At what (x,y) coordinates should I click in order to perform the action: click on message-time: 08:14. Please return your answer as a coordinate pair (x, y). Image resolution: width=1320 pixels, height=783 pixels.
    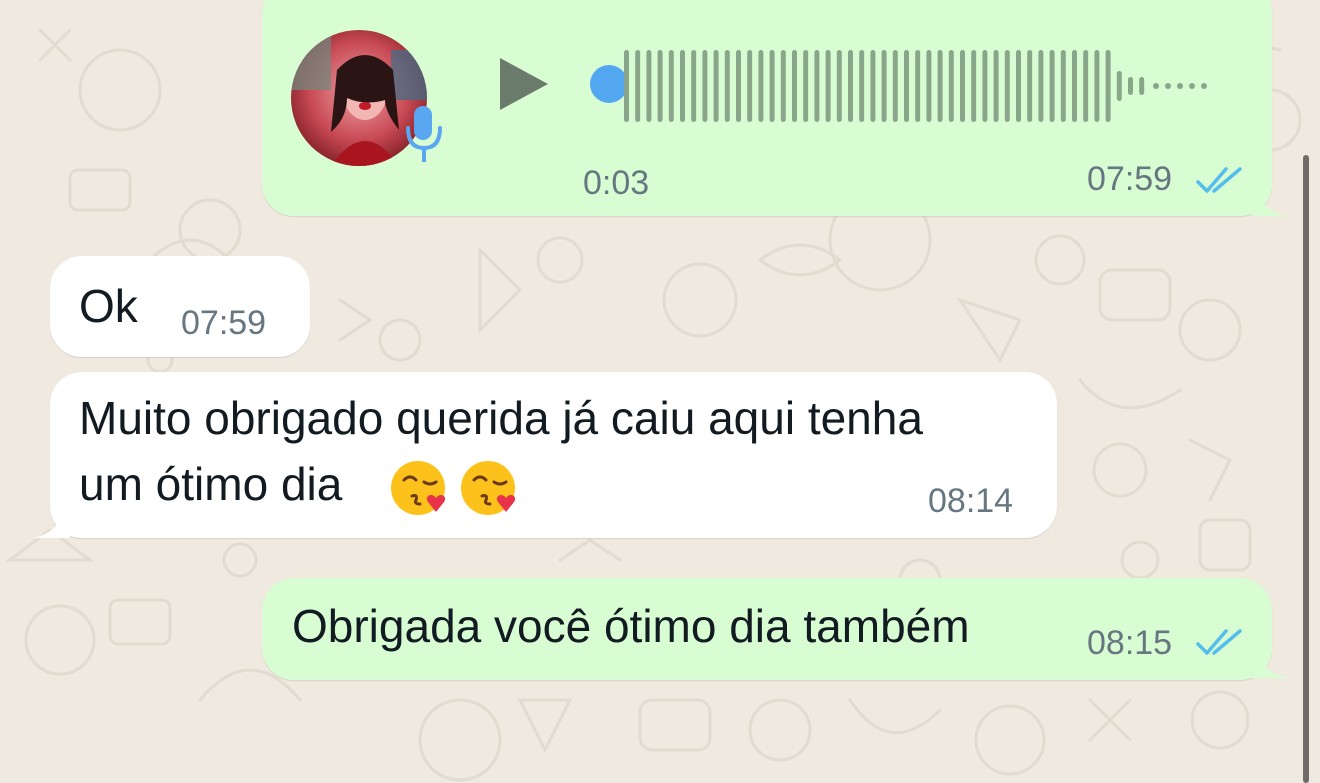
    Looking at the image, I should click on (971, 501).